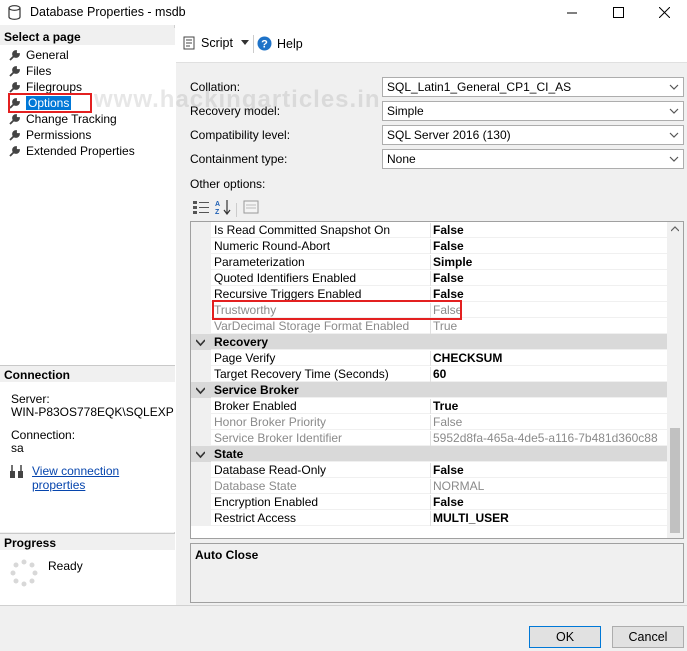  What do you see at coordinates (280, 43) in the screenshot?
I see `help-button: ? Help` at bounding box center [280, 43].